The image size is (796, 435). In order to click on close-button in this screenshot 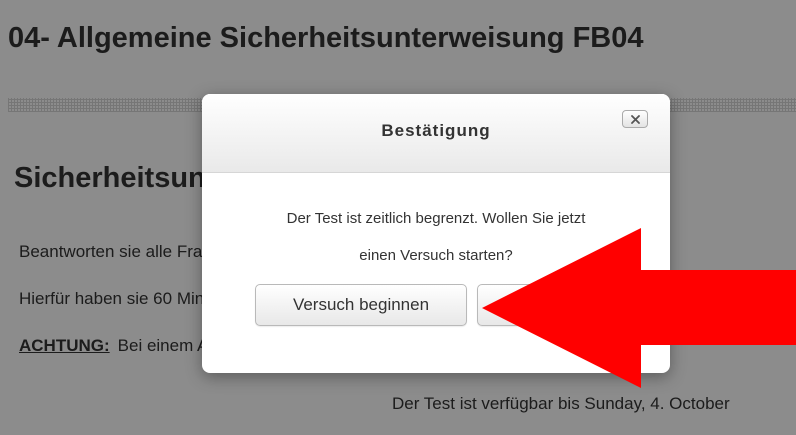, I will do `click(635, 119)`.